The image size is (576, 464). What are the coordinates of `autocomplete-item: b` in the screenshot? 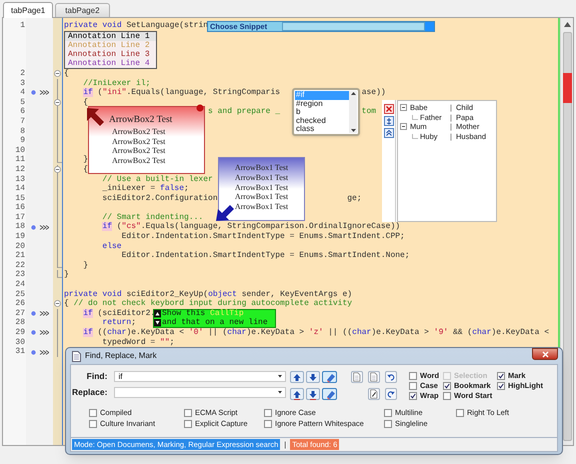 It's located at (322, 112).